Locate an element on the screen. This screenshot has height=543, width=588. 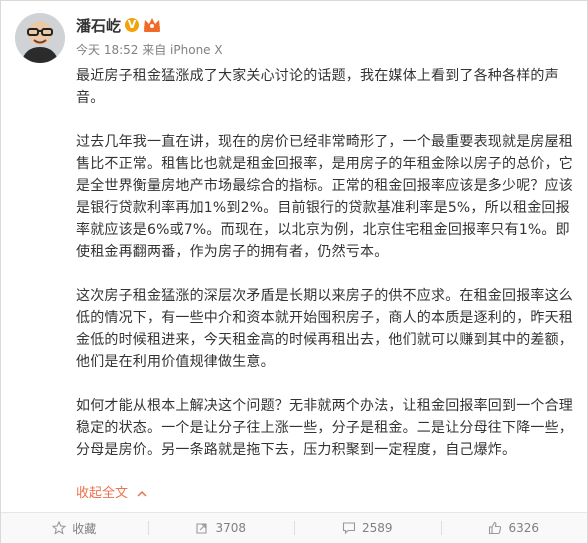
star-icon is located at coordinates (59, 527).